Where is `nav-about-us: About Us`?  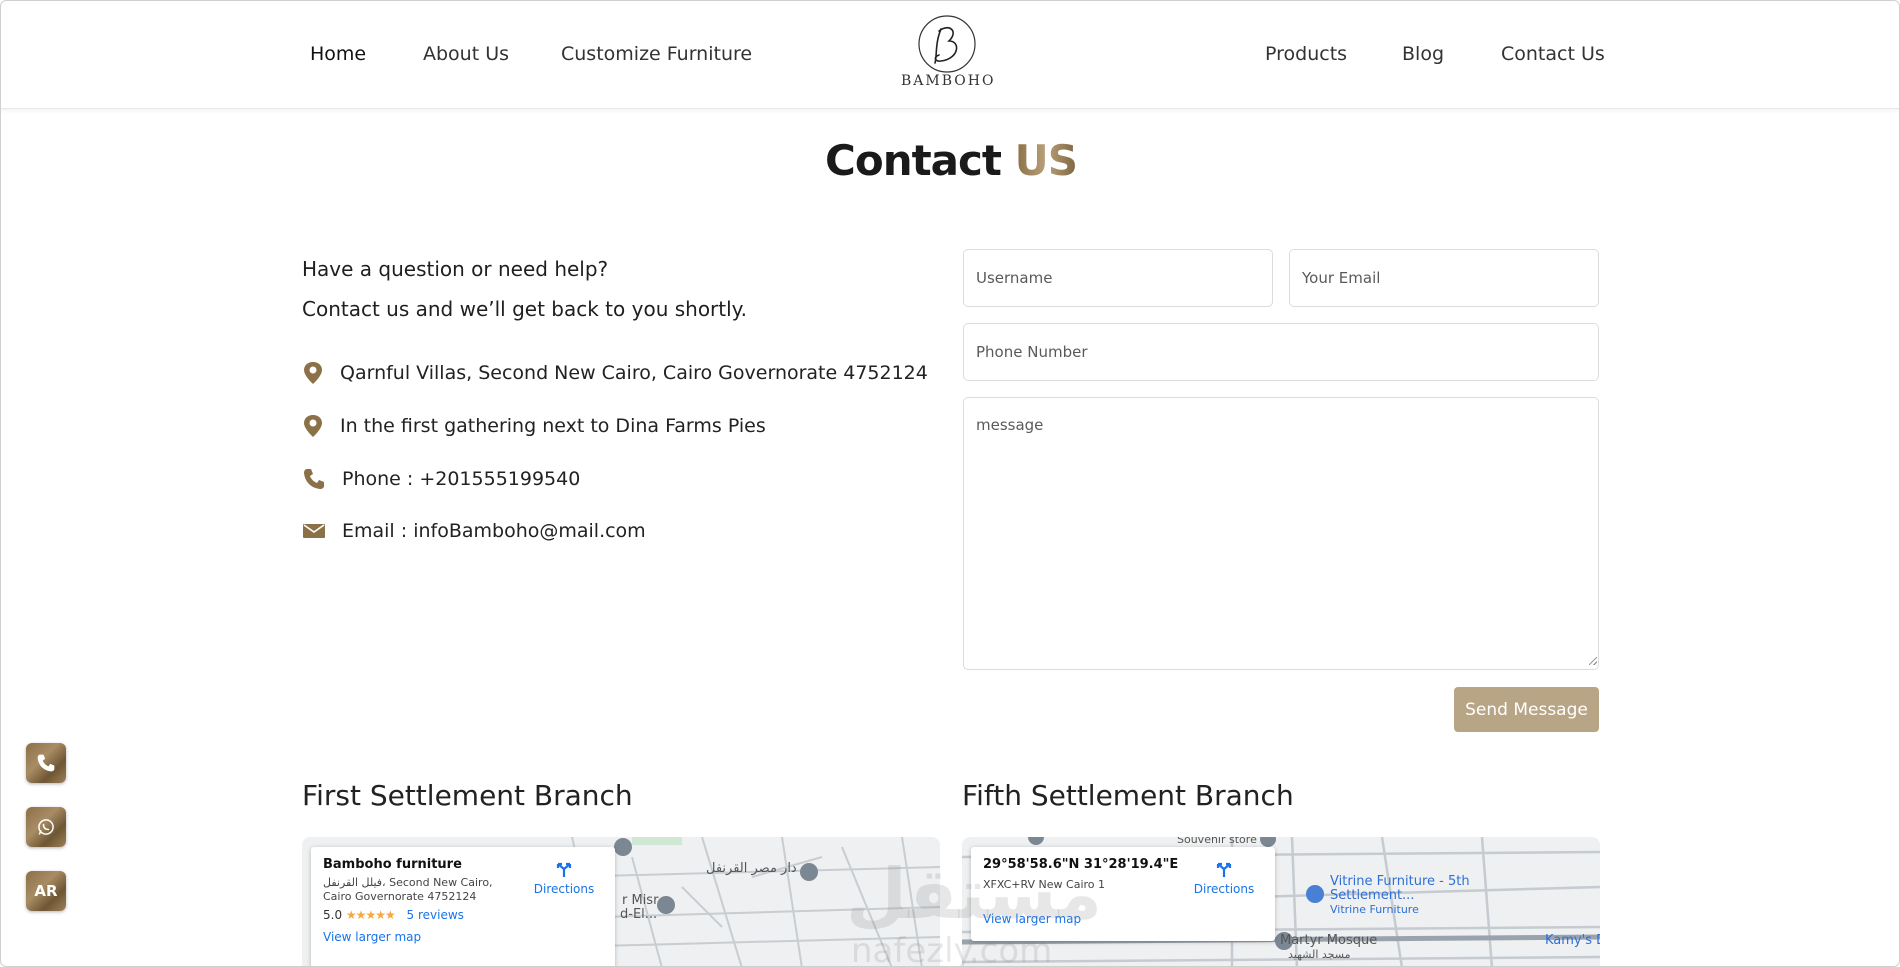
nav-about-us: About Us is located at coordinates (466, 54).